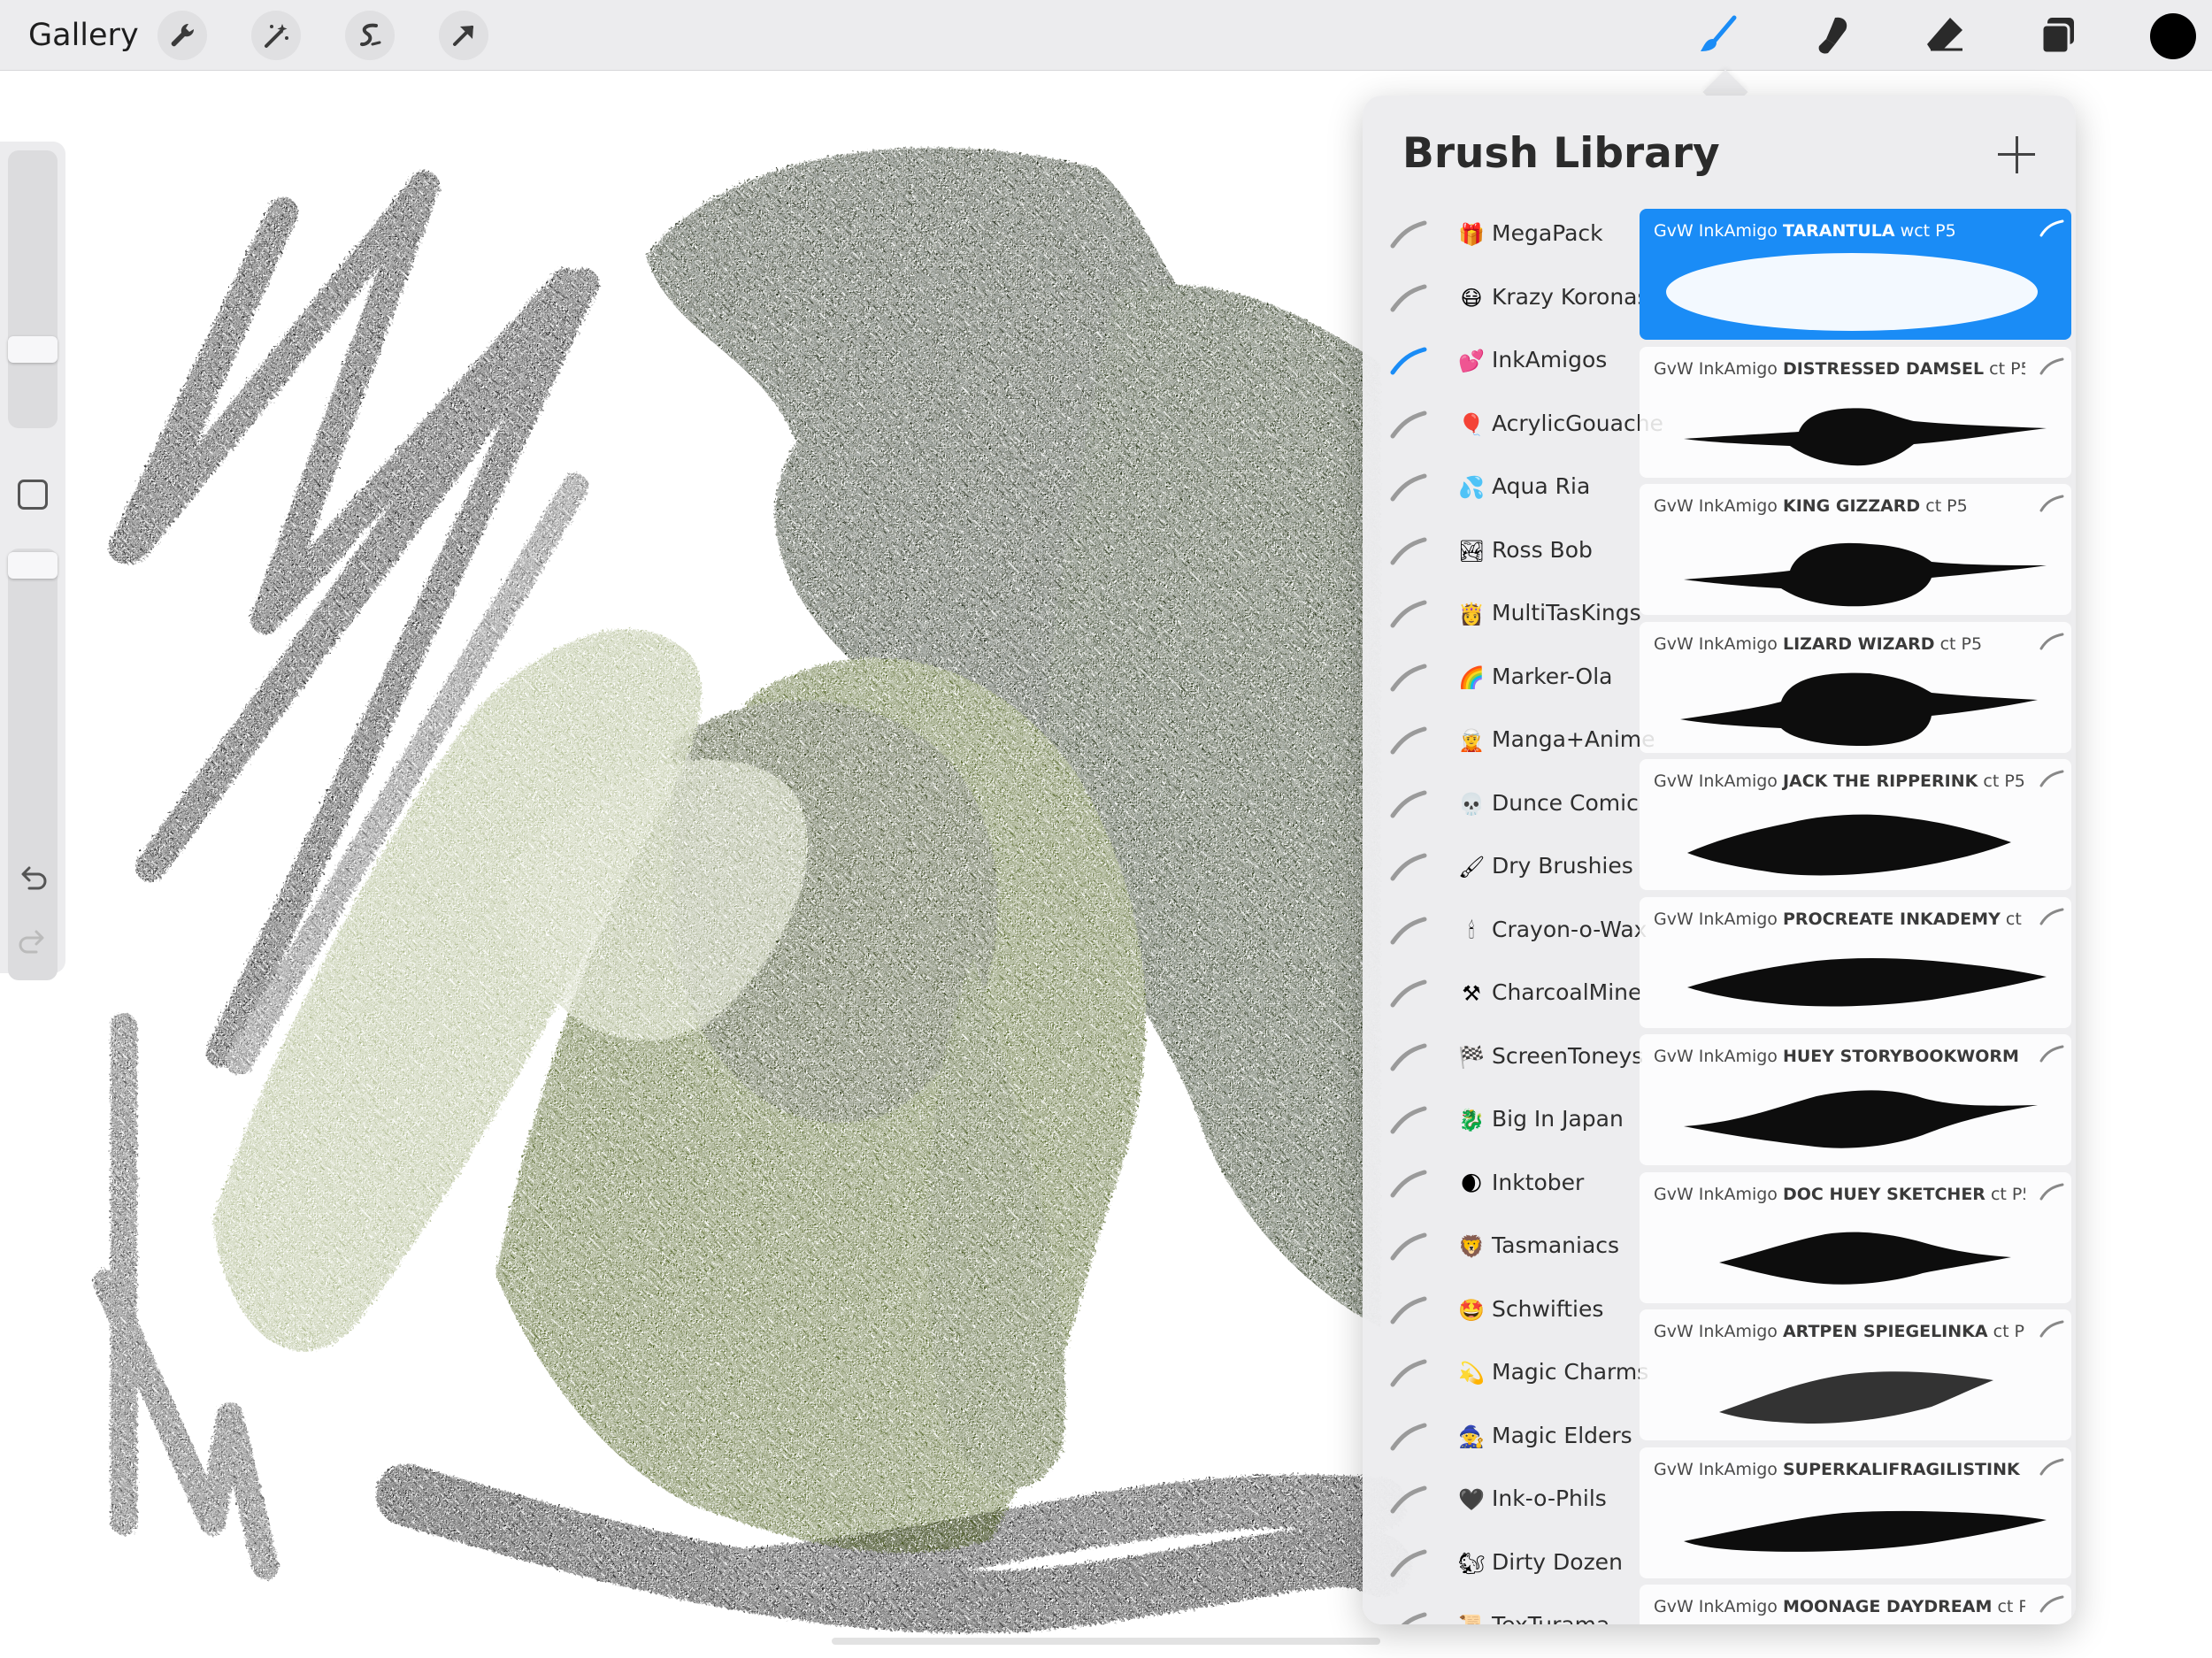 The width and height of the screenshot is (2212, 1658). I want to click on brush-set-item: 🧙 Magic Elders, so click(1504, 1438).